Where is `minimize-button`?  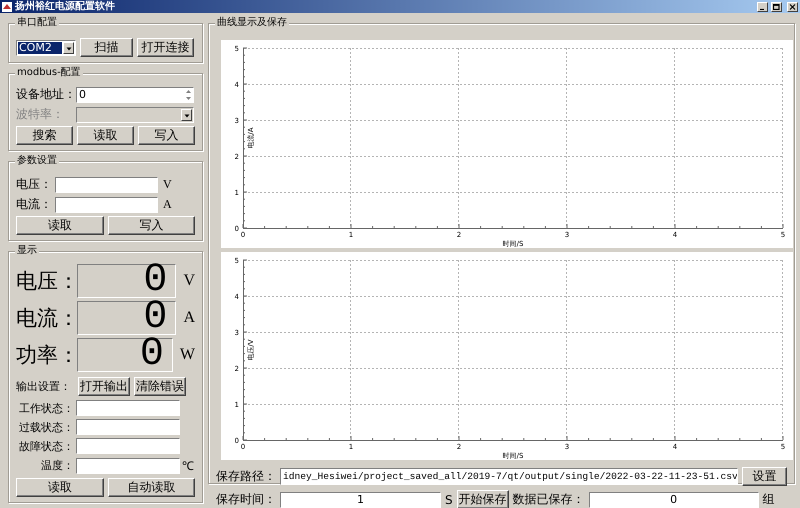
minimize-button is located at coordinates (762, 7).